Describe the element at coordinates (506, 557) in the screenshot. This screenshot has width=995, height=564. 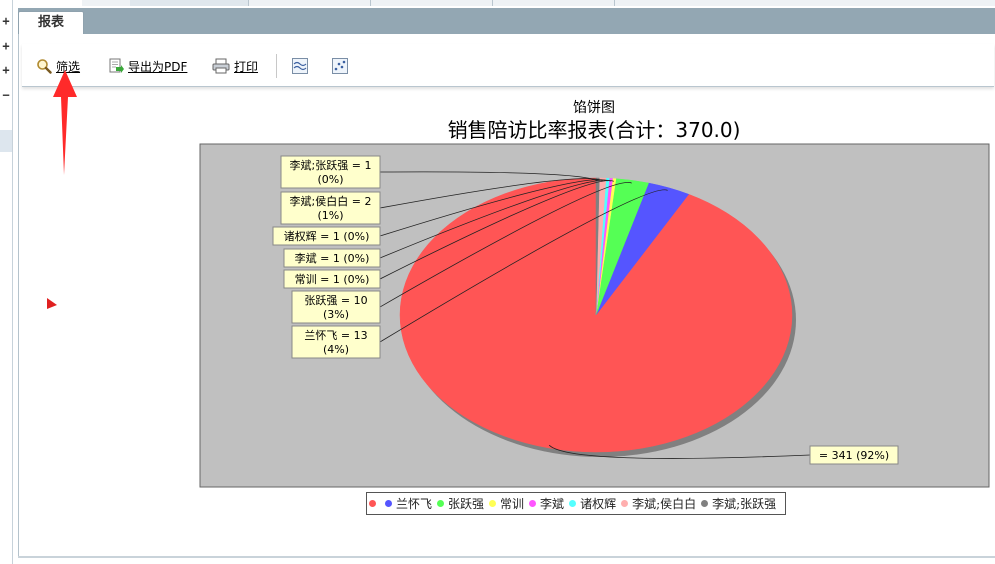
I see `bottom-border` at that location.